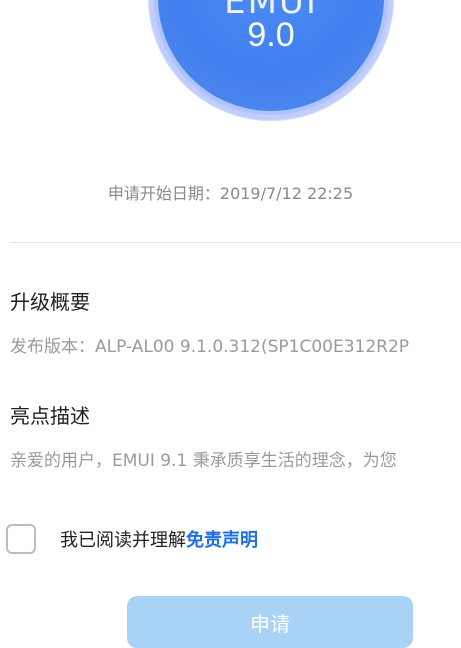 This screenshot has width=461, height=648. I want to click on highlights-title: 亮点描述, so click(50, 416).